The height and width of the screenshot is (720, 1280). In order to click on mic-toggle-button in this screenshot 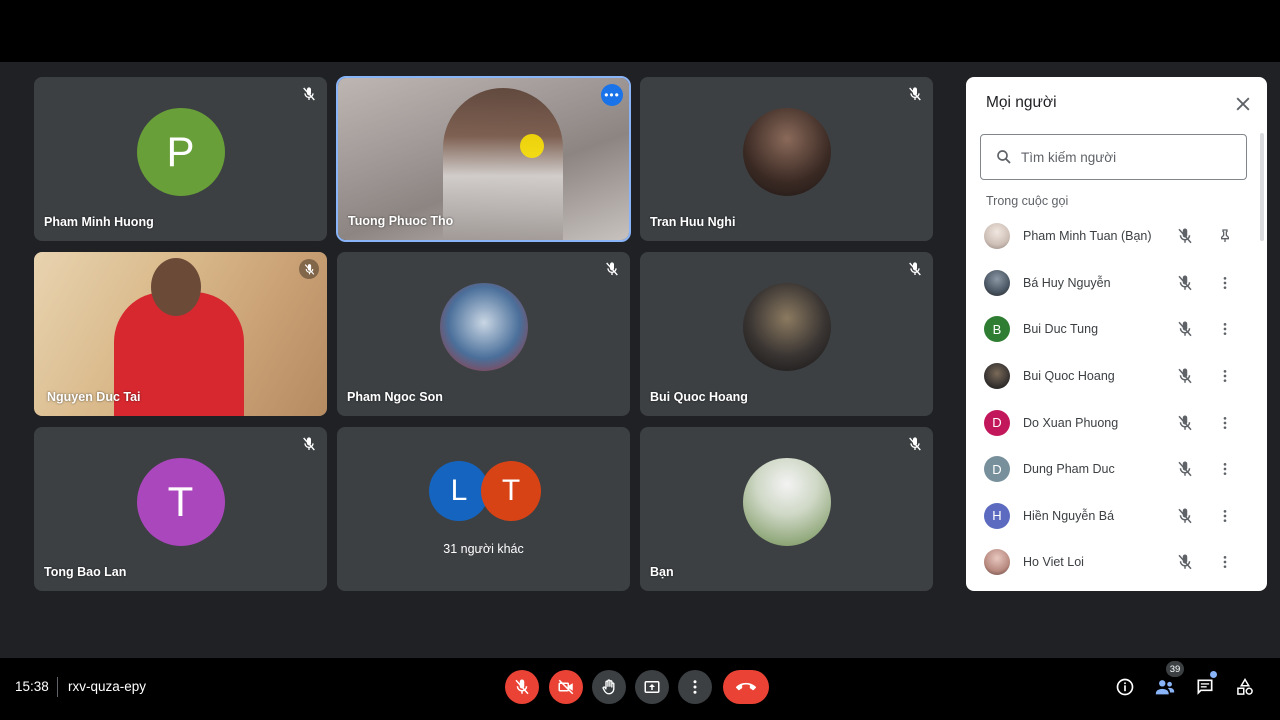, I will do `click(522, 687)`.